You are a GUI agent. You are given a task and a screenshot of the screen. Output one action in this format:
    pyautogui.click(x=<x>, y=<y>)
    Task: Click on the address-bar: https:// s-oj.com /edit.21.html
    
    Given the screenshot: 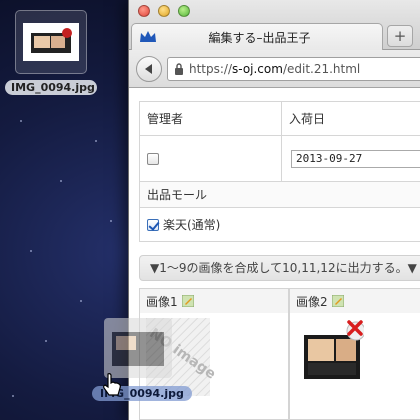 What is the action you would take?
    pyautogui.click(x=293, y=69)
    